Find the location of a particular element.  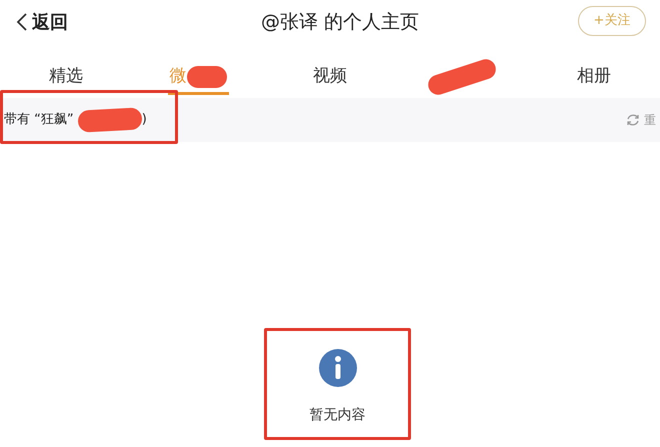

redaction-mark is located at coordinates (109, 120).